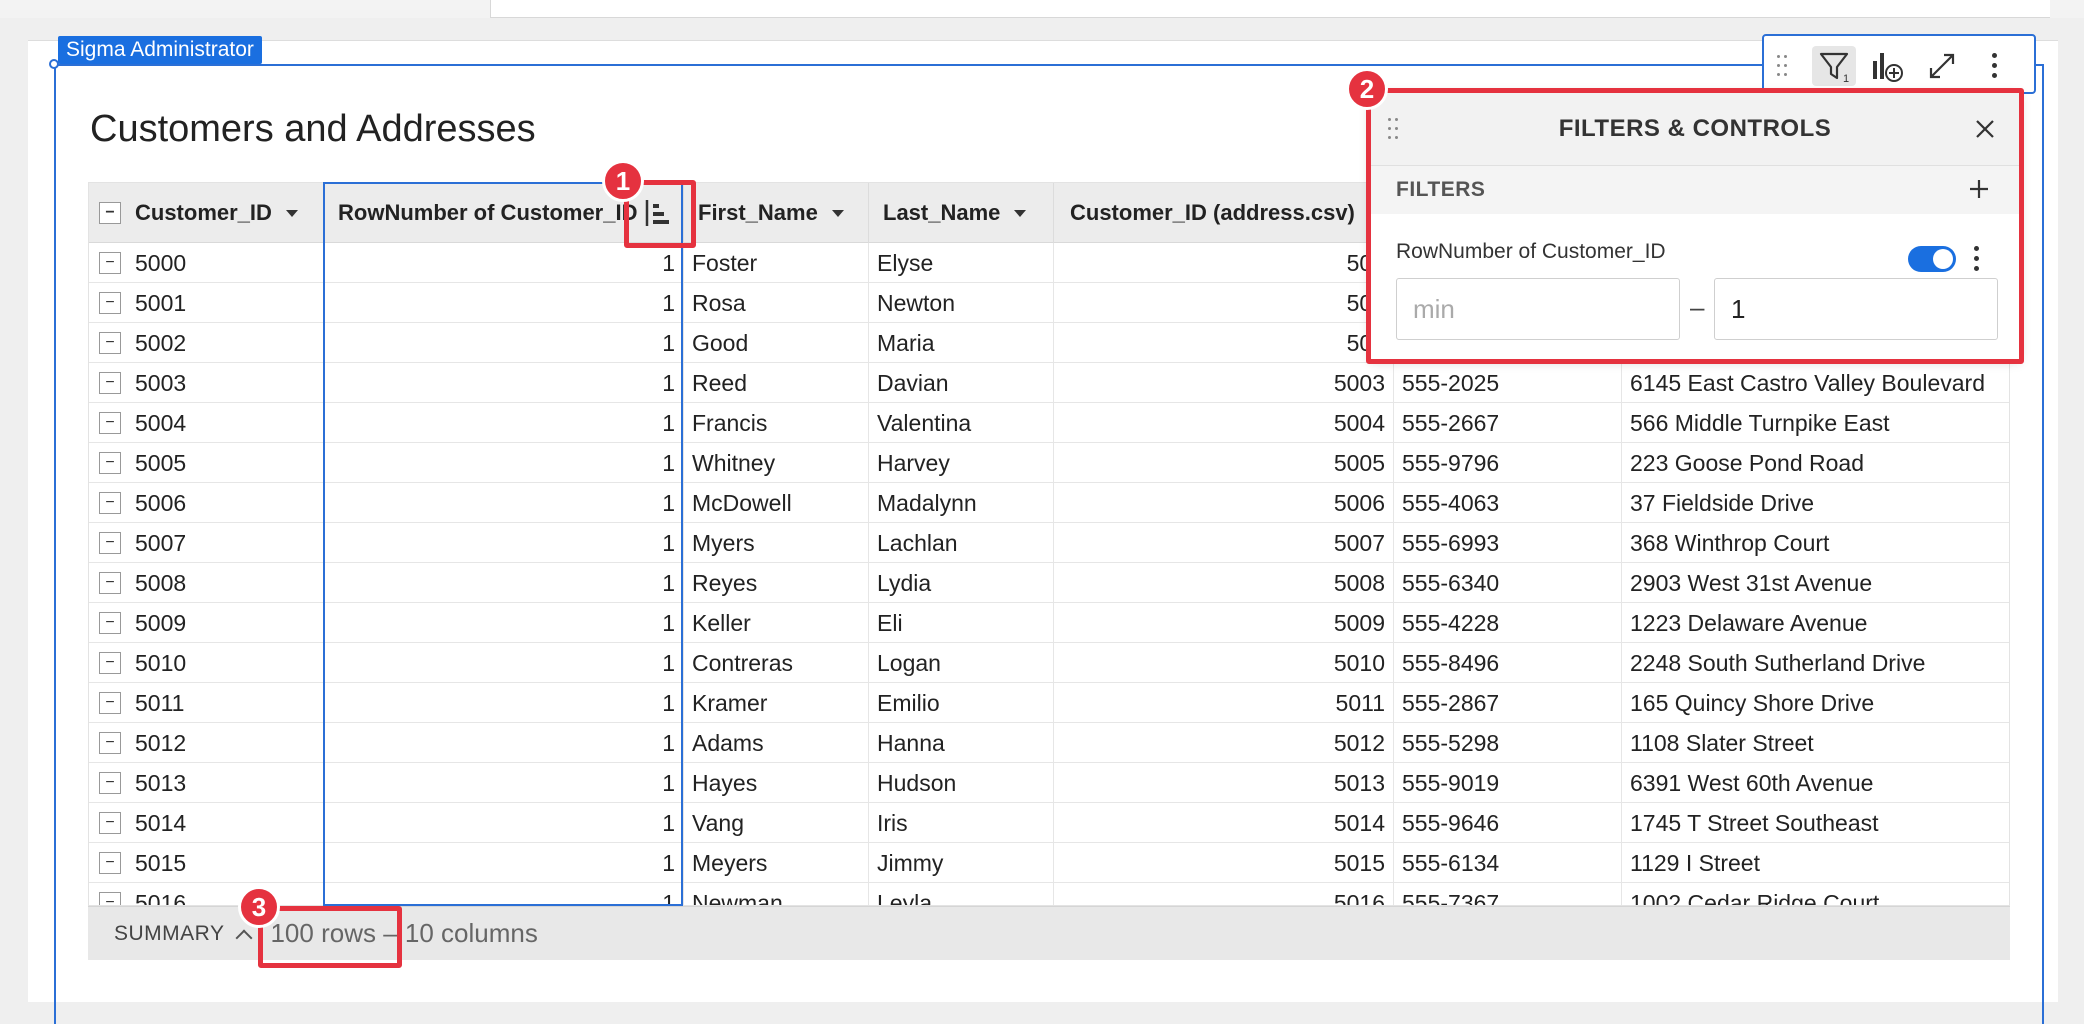 The width and height of the screenshot is (2084, 1024). What do you see at coordinates (961, 463) in the screenshot?
I see `table-cell: Harvey` at bounding box center [961, 463].